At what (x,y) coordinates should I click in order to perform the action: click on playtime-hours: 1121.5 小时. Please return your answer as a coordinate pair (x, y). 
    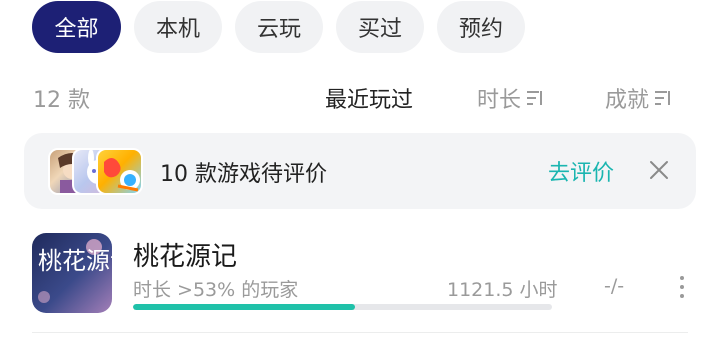
    Looking at the image, I should click on (502, 290).